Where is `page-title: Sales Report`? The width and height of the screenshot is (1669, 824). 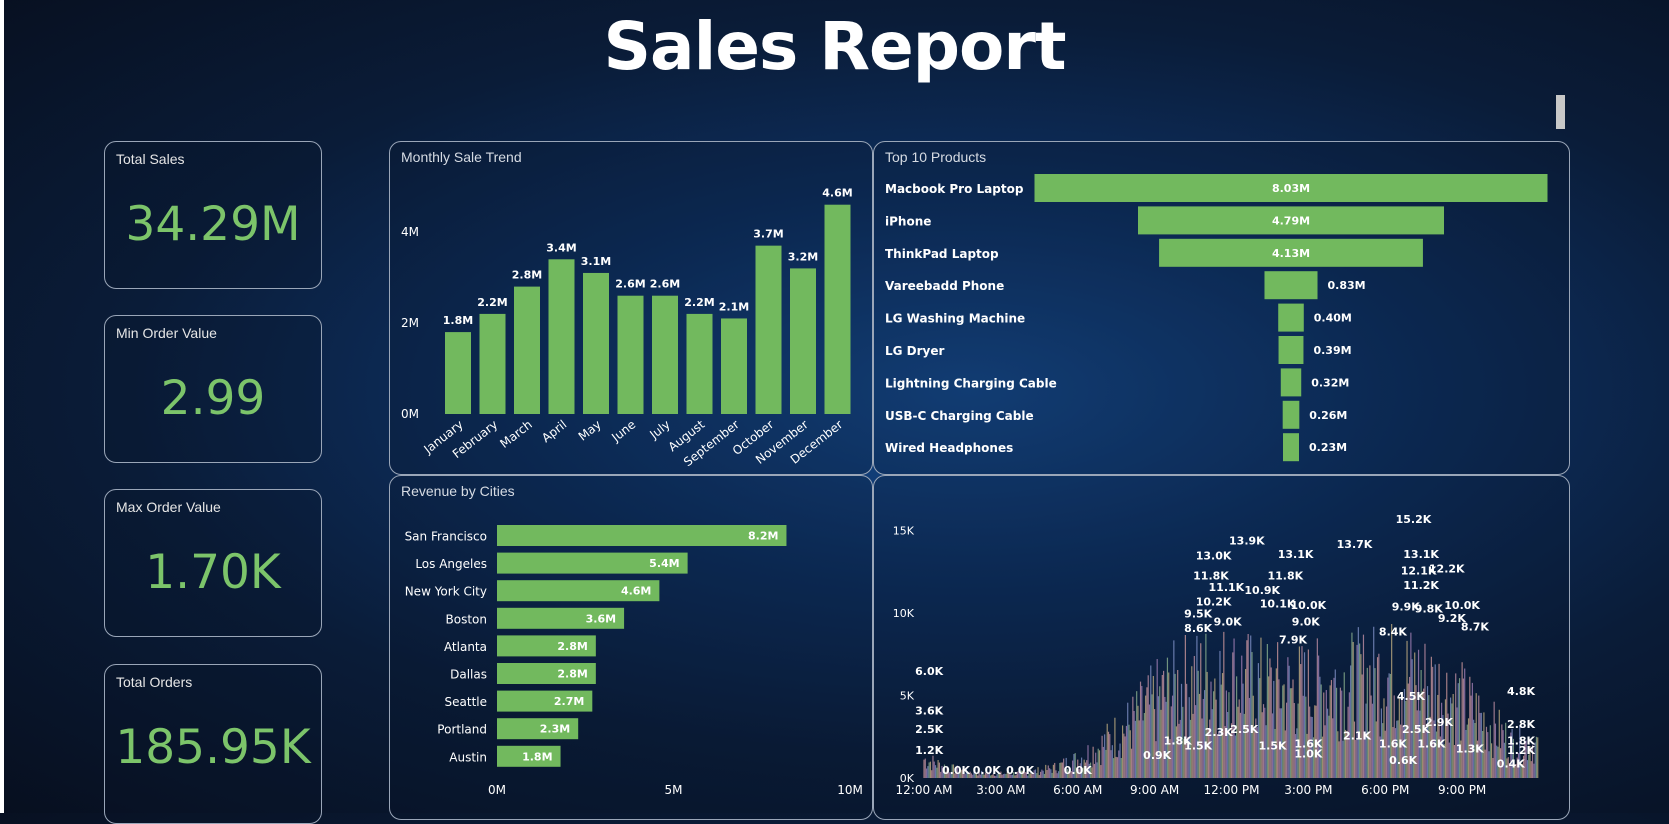
page-title: Sales Report is located at coordinates (835, 46).